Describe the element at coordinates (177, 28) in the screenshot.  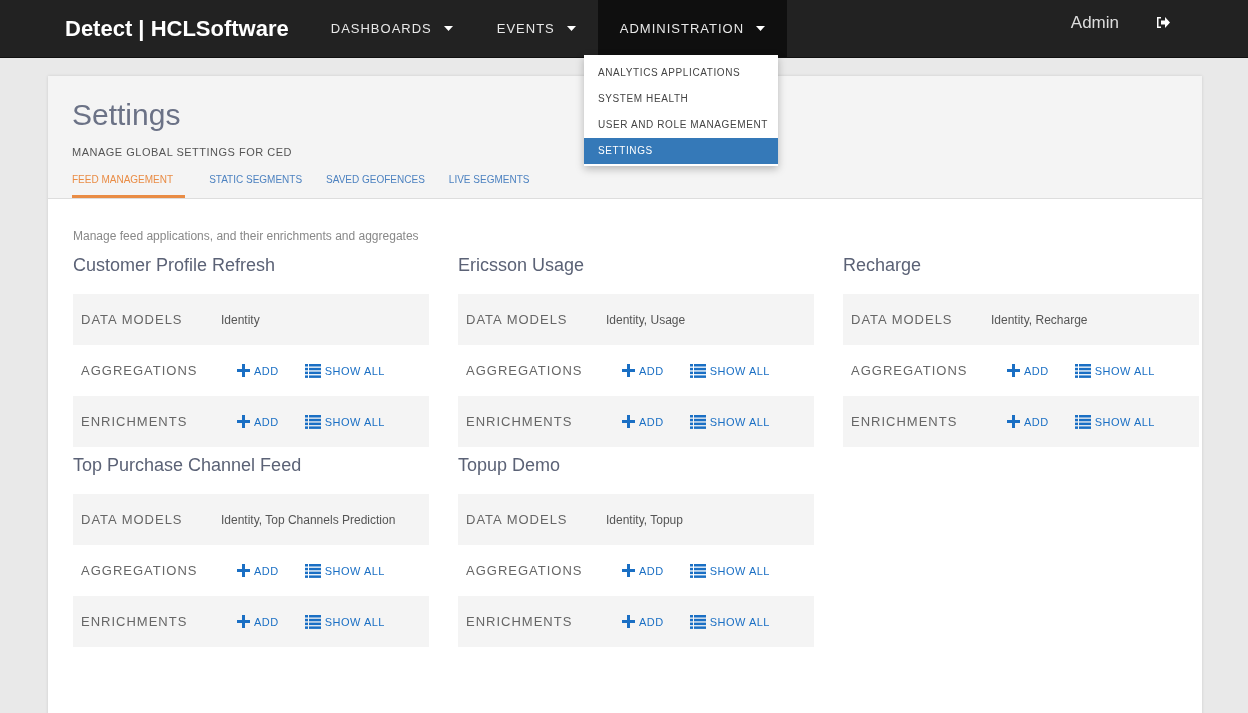
I see `brand-logo: Detect | HCLSoftware` at that location.